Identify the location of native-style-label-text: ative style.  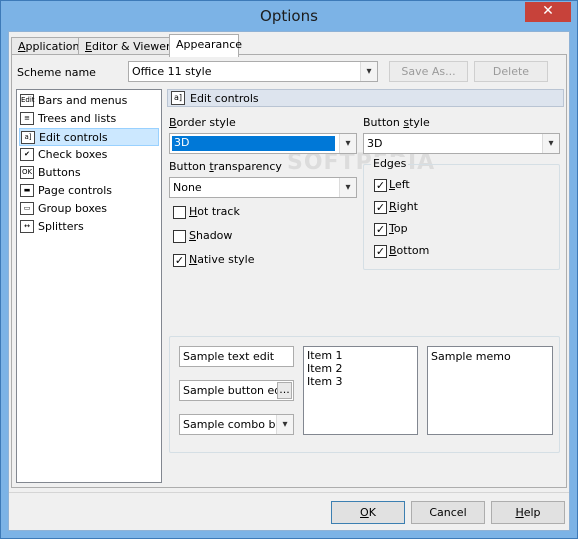
(226, 259).